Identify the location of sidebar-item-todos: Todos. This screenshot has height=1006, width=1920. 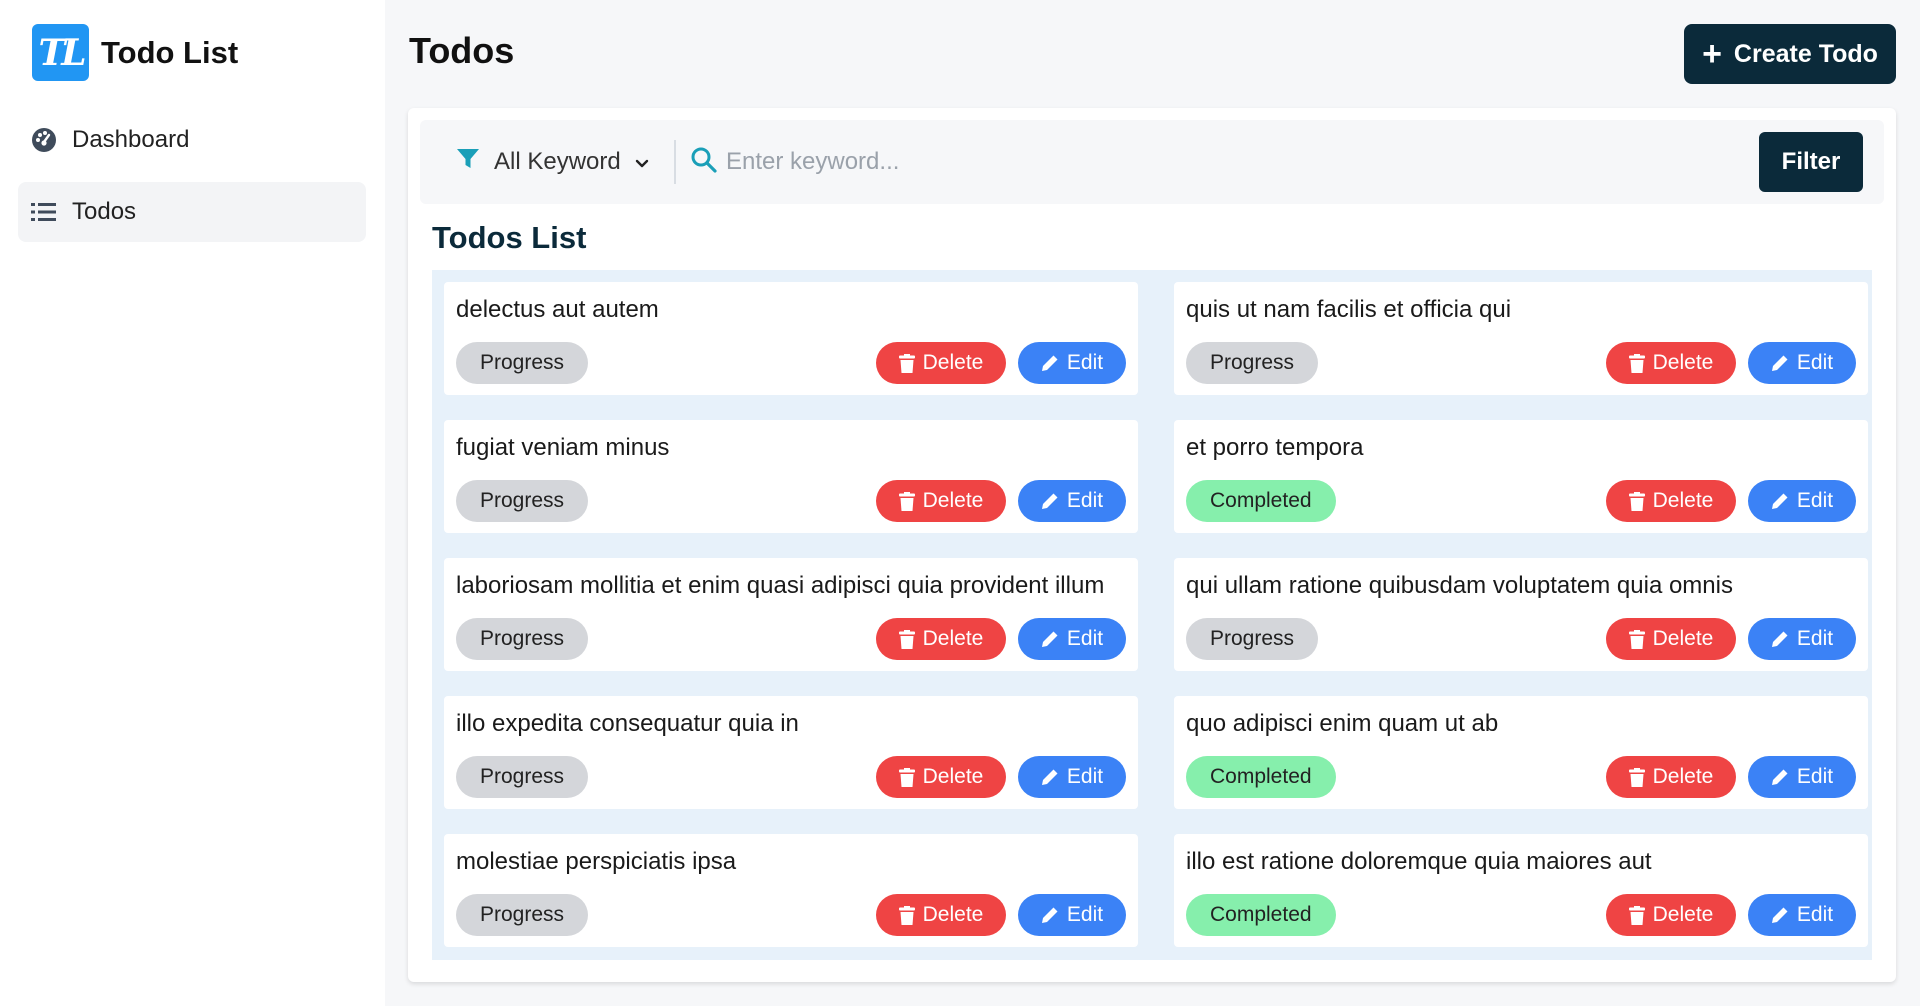
(192, 212).